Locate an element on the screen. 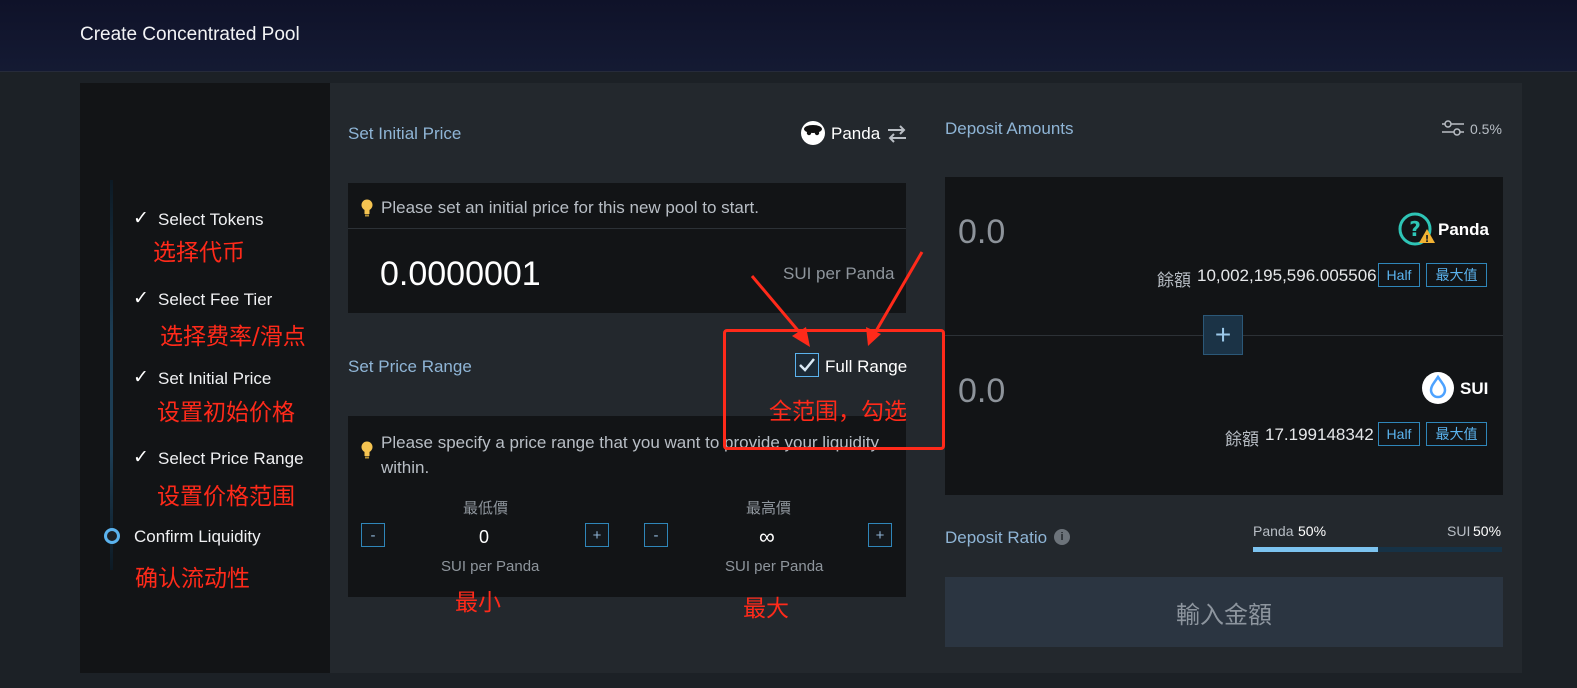 The height and width of the screenshot is (688, 1577). enter-amount-button: 輸入金額 is located at coordinates (1224, 612).